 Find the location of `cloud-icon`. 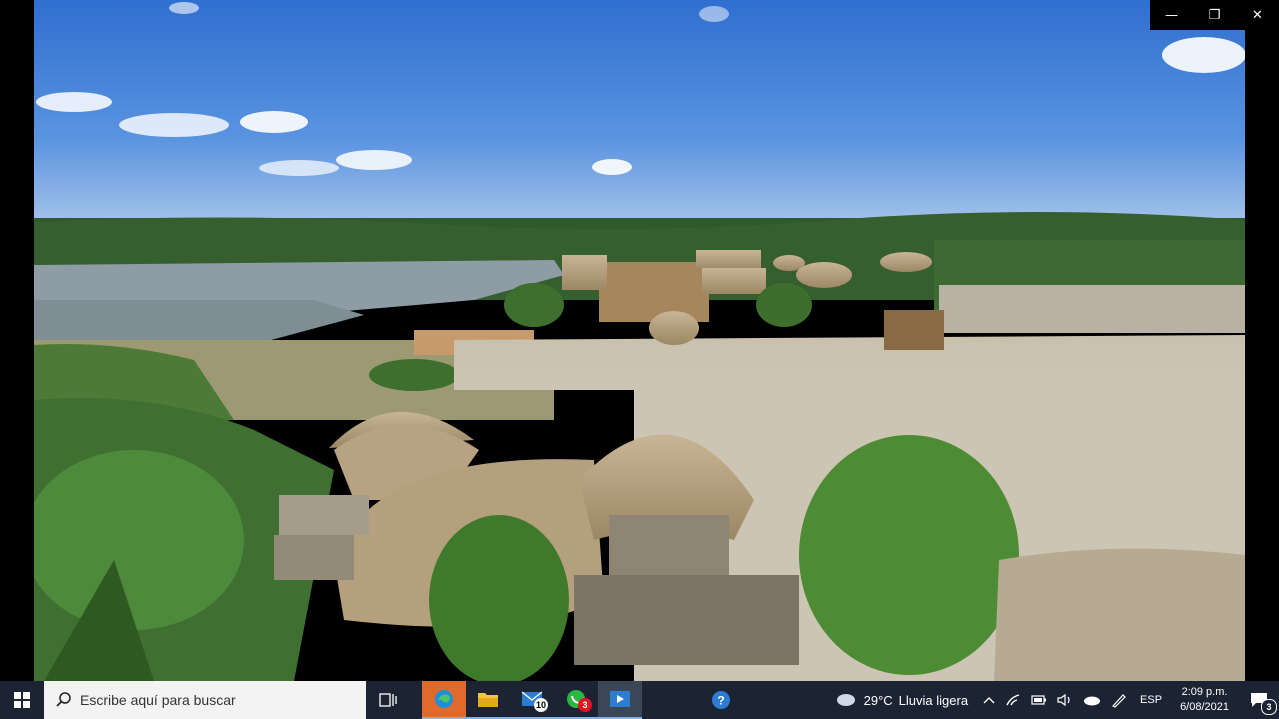

cloud-icon is located at coordinates (1092, 701).